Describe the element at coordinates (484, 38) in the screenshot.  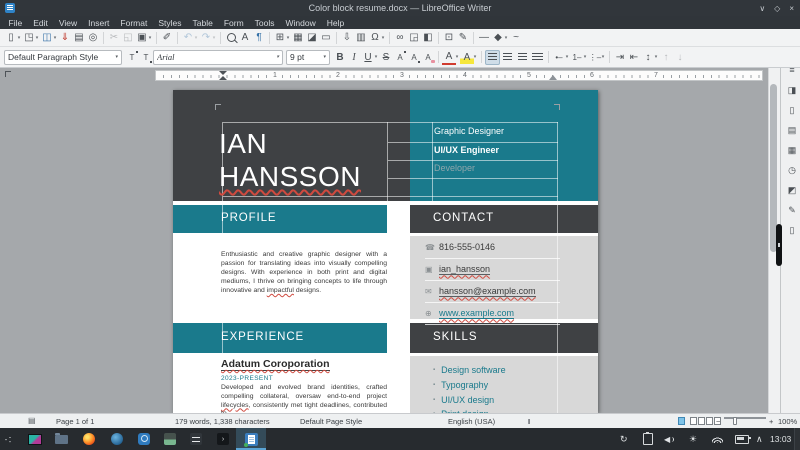
I see `insert-line-icon: —` at that location.